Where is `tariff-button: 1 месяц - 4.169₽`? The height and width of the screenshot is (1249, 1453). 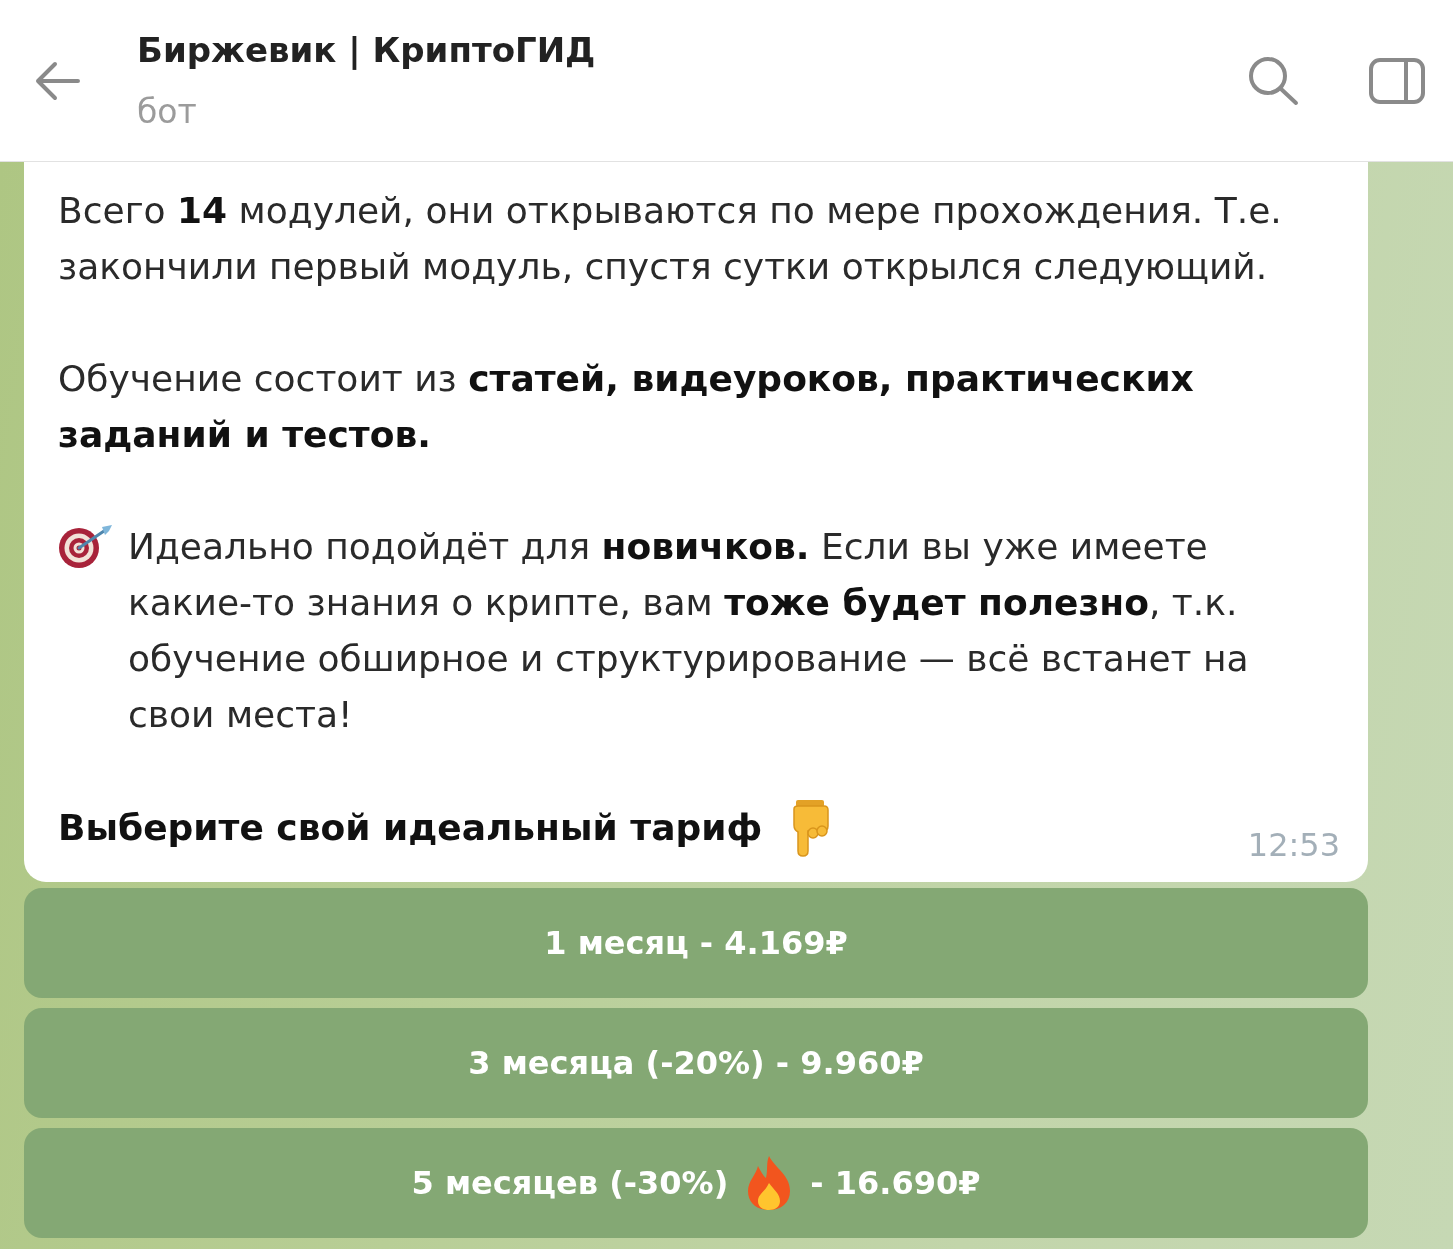
tariff-button: 1 месяц - 4.169₽ is located at coordinates (696, 943).